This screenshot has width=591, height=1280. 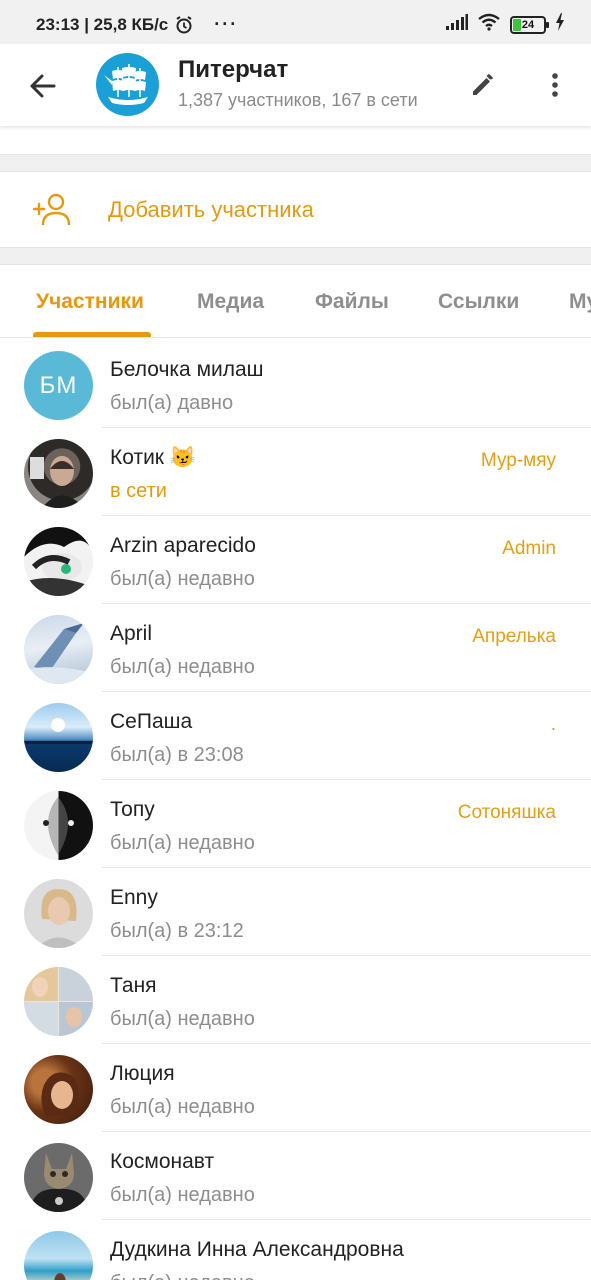 What do you see at coordinates (295, 824) in the screenshot?
I see `member-row: Топу был(а) недавно Сотоняшка` at bounding box center [295, 824].